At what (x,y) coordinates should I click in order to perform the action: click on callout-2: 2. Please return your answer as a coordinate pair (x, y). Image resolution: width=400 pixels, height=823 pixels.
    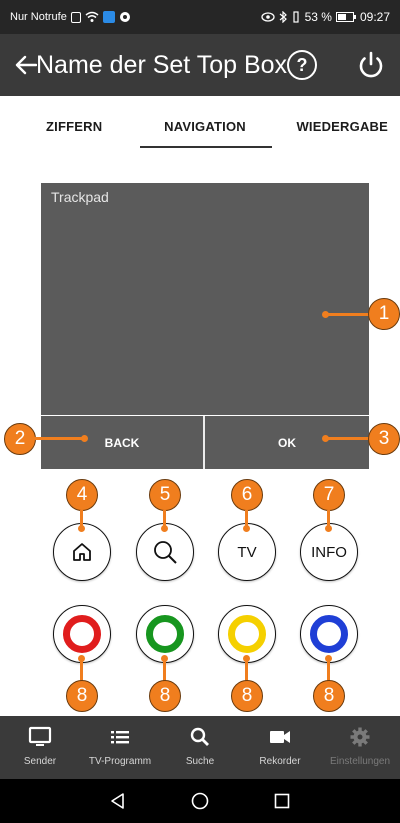
    Looking at the image, I should click on (20, 439).